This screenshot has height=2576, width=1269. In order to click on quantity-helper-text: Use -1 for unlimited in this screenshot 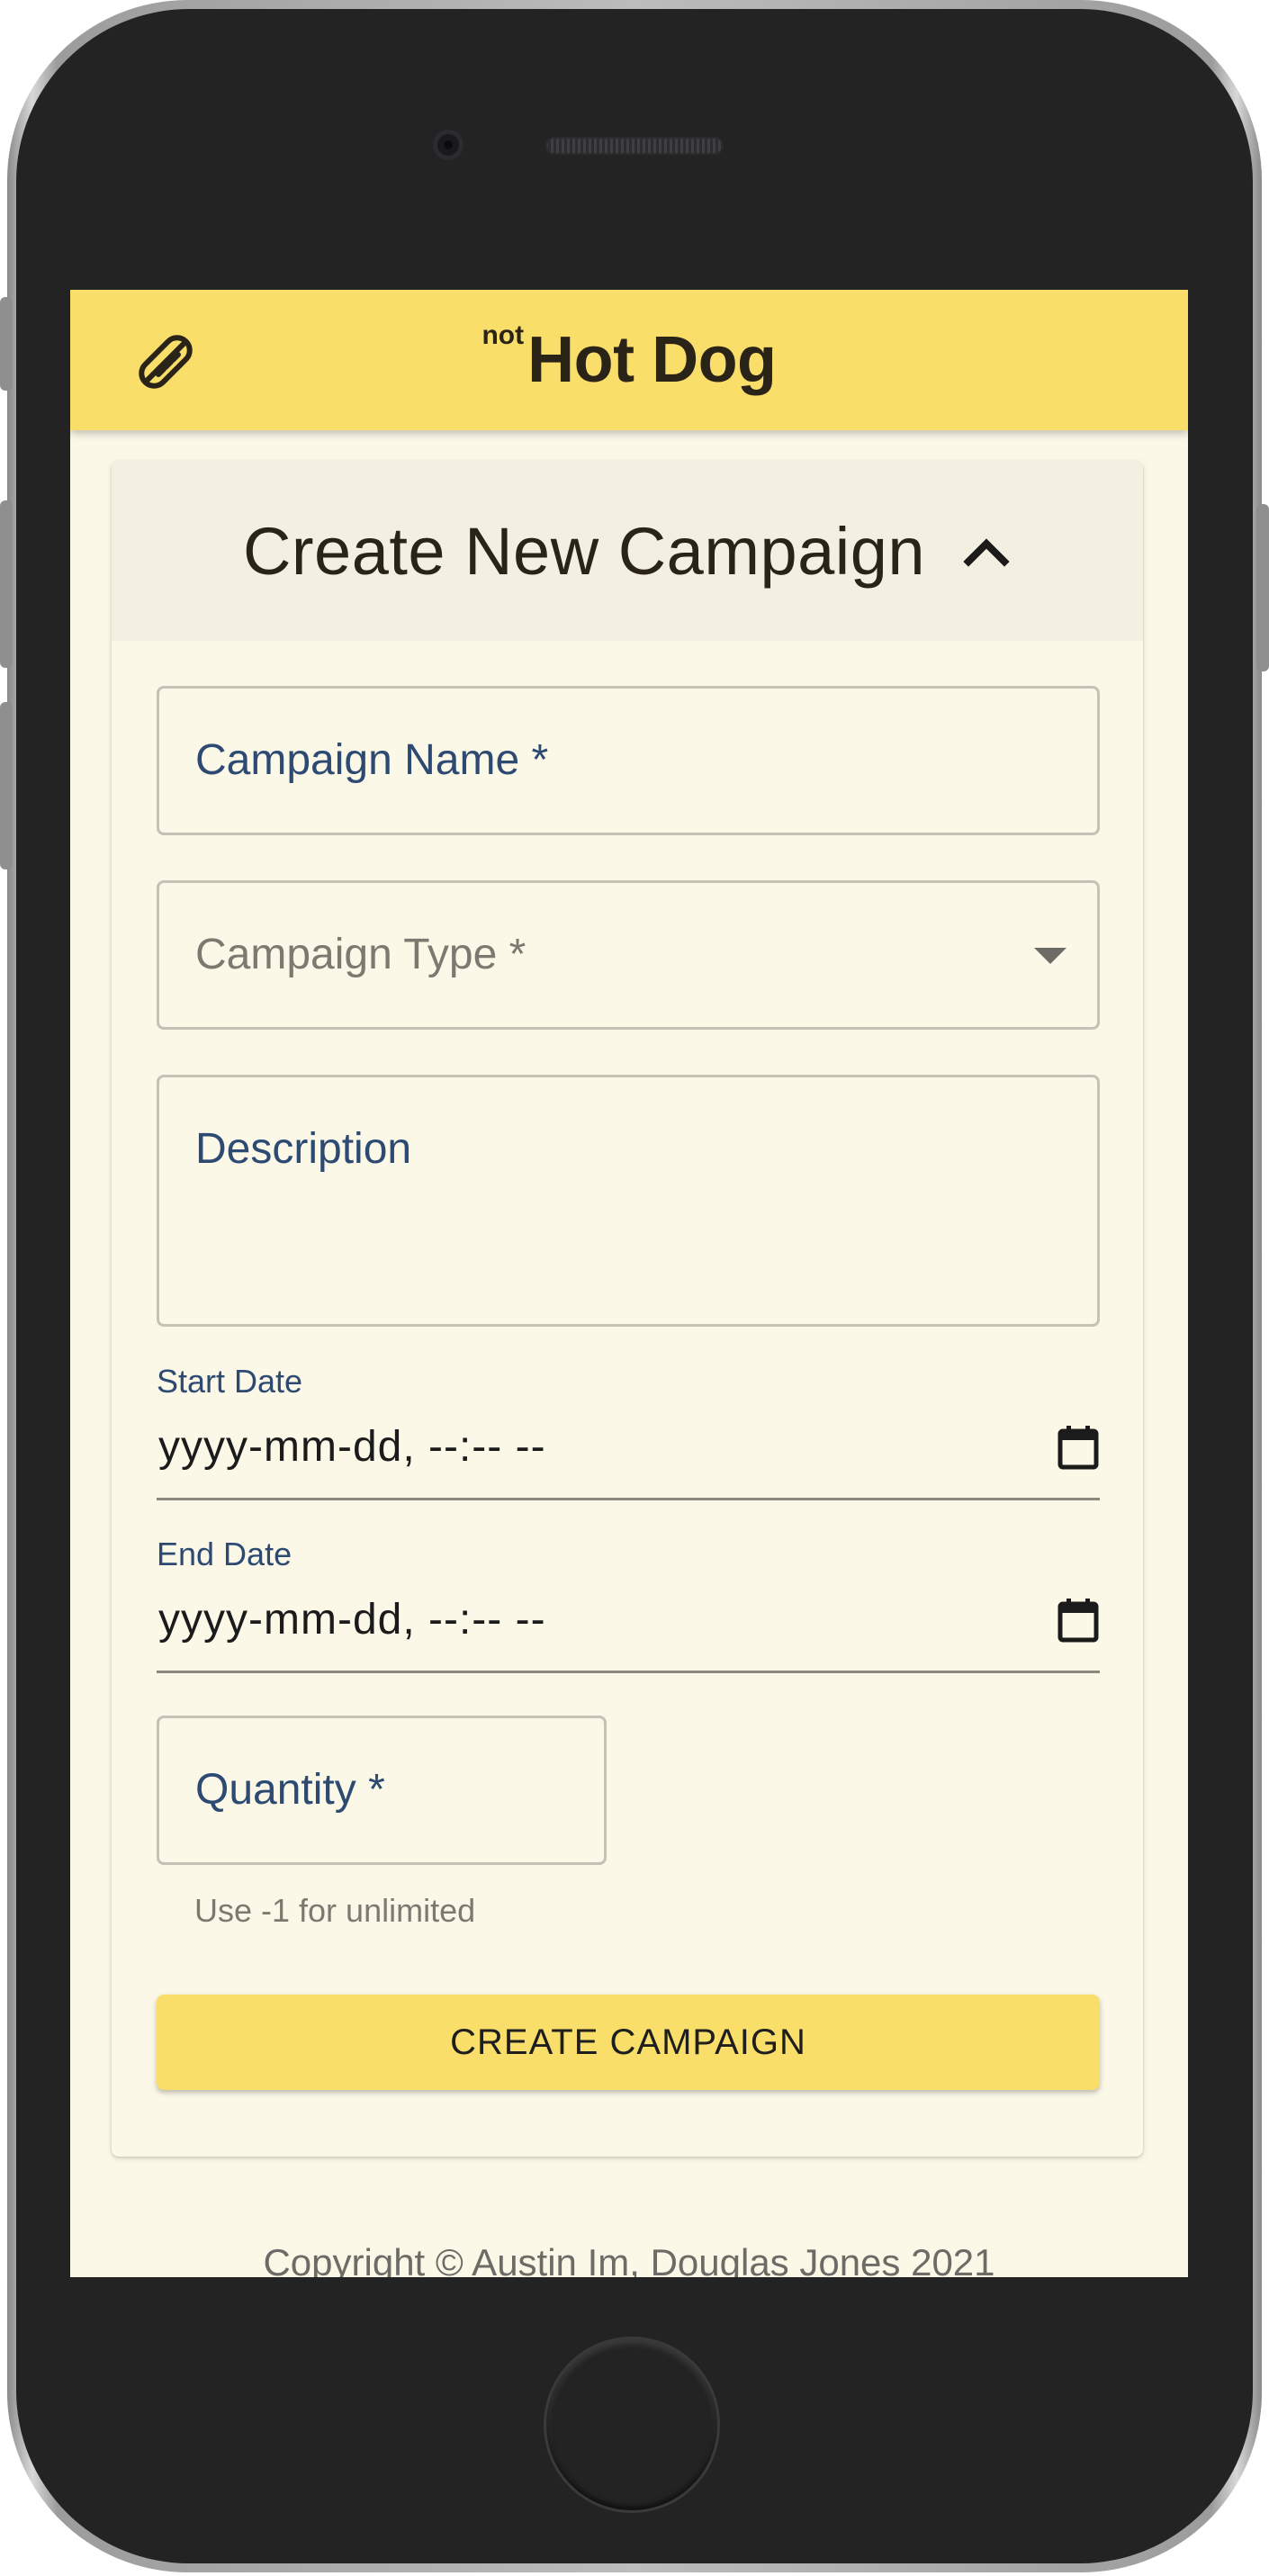, I will do `click(335, 1910)`.